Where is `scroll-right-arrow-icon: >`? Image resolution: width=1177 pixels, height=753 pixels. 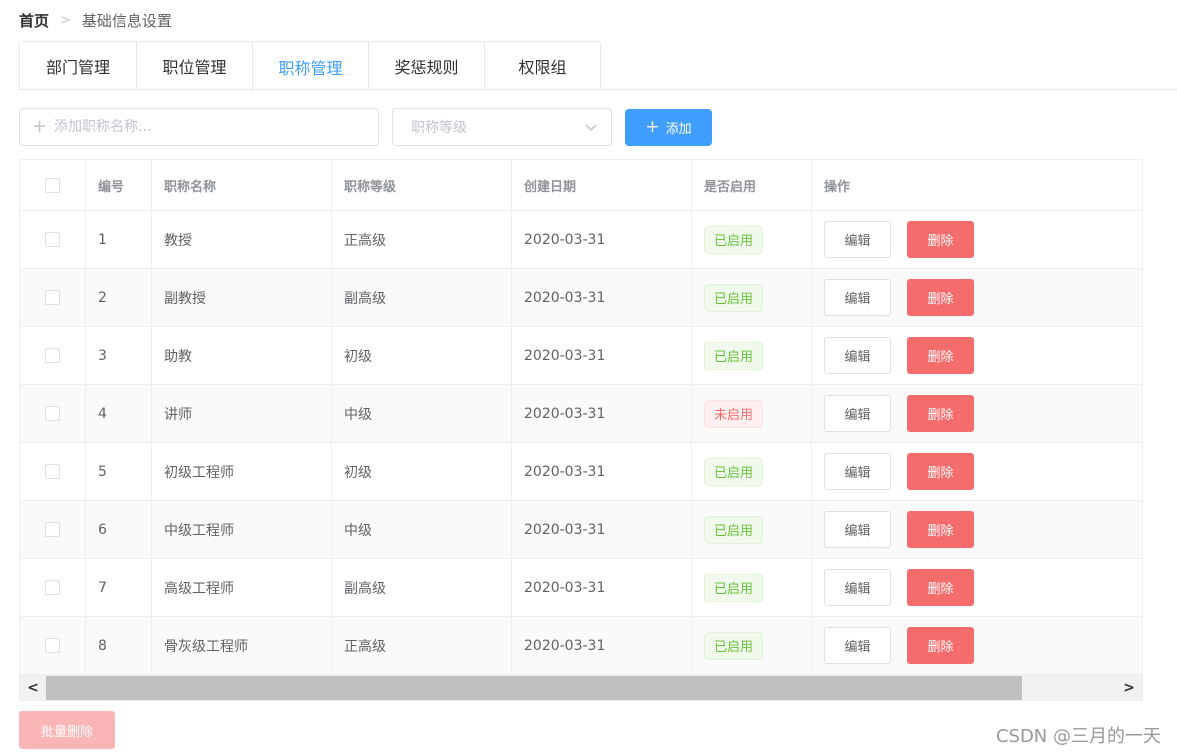 scroll-right-arrow-icon: > is located at coordinates (1129, 688).